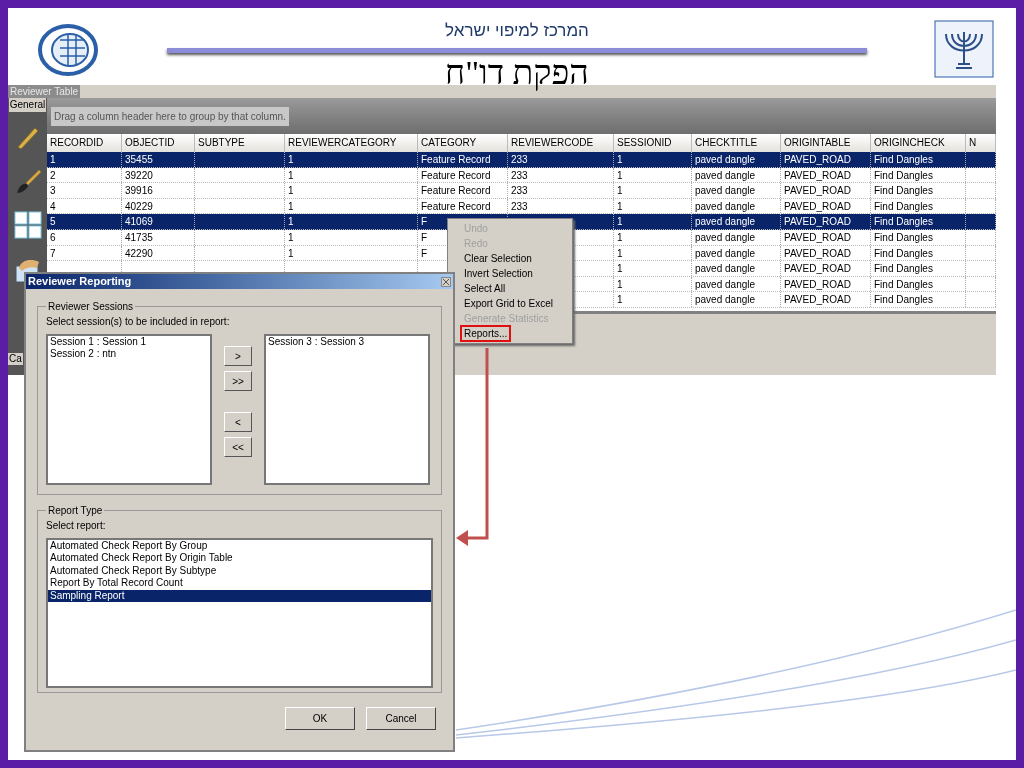 The image size is (1024, 768). What do you see at coordinates (139, 253) in the screenshot?
I see `table-cell: 42290` at bounding box center [139, 253].